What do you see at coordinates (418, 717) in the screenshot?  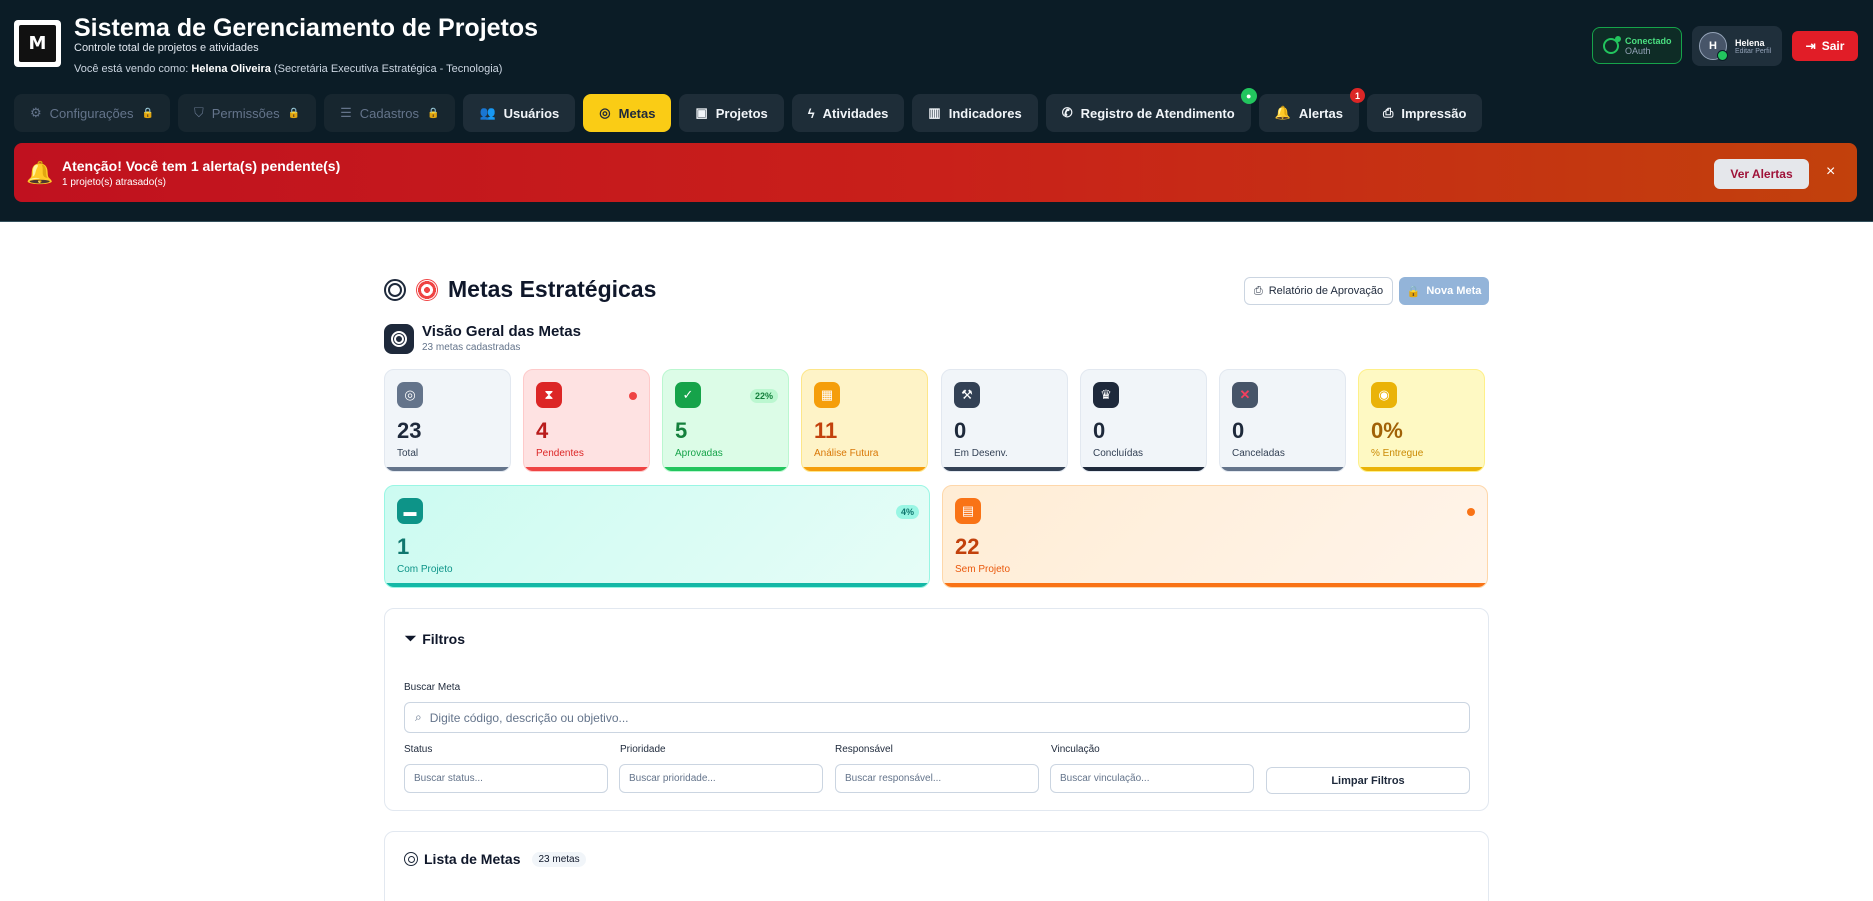 I see `search-icon: ⌕` at bounding box center [418, 717].